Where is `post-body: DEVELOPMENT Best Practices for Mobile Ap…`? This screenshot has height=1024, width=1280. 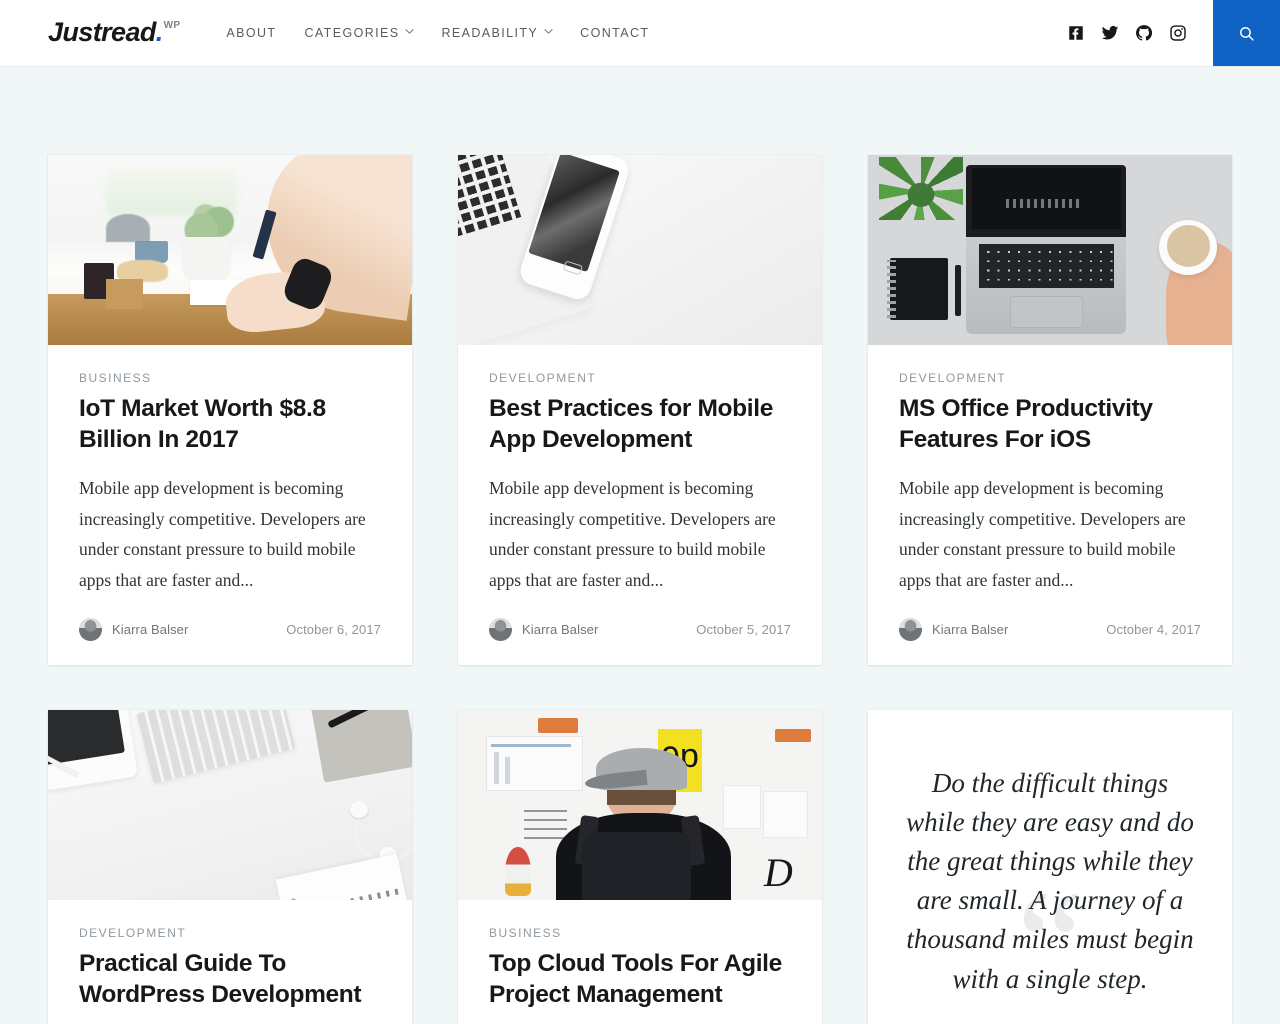 post-body: DEVELOPMENT Best Practices for Mobile Ap… is located at coordinates (640, 470).